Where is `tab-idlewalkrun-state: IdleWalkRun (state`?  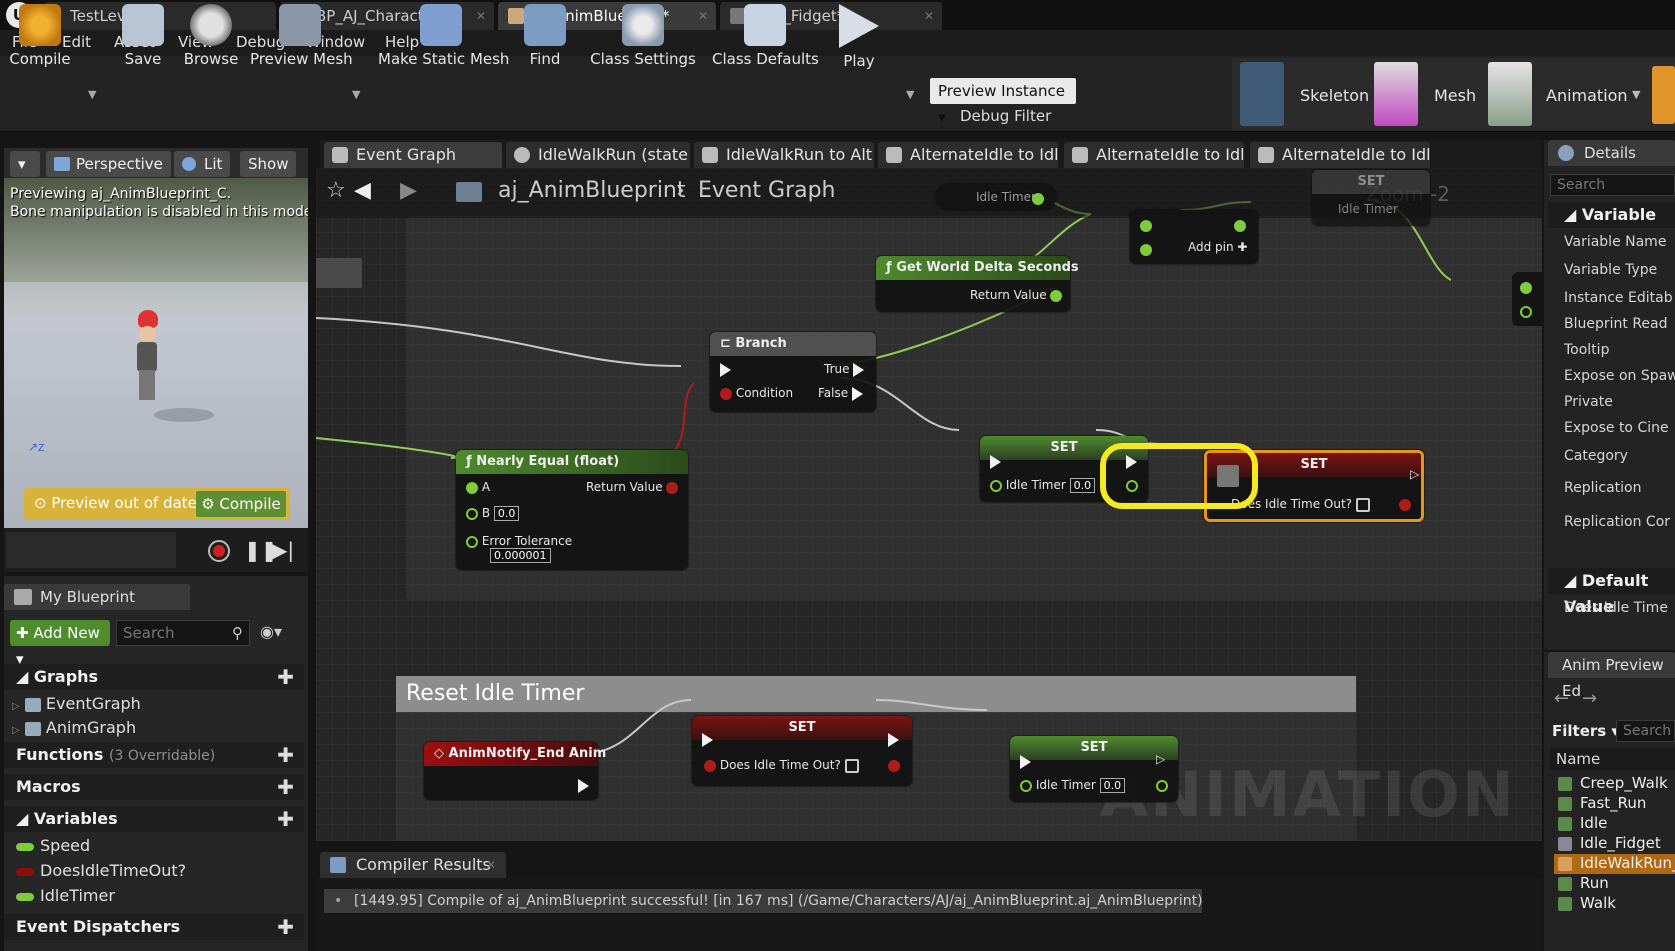 tab-idlewalkrun-state: IdleWalkRun (state is located at coordinates (598, 155).